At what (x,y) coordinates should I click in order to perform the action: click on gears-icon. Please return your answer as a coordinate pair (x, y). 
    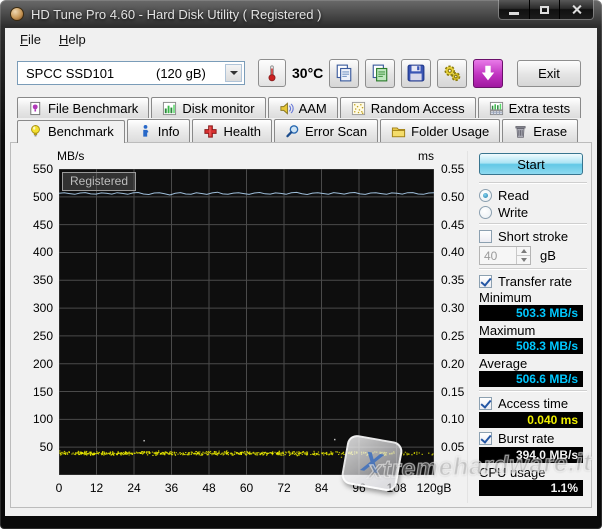
    Looking at the image, I should click on (452, 73).